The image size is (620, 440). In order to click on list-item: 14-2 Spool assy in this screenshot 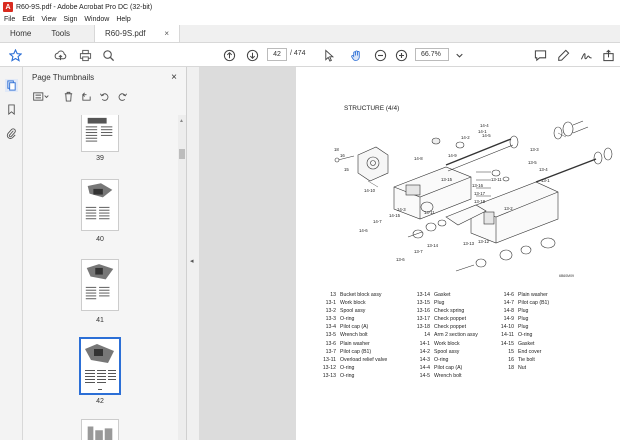, I will do `click(439, 351)`.